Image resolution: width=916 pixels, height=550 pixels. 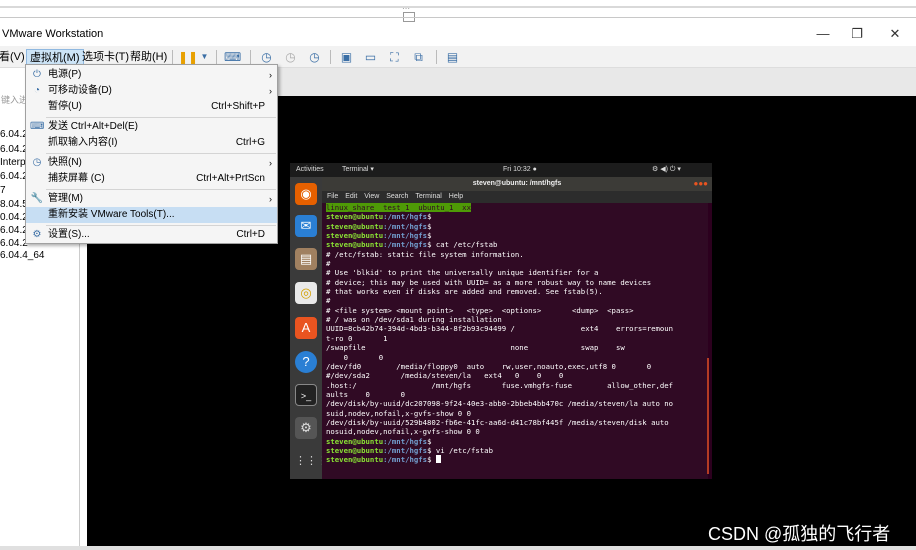 I want to click on terminal-output-line: t-ro 0 1, so click(x=357, y=338).